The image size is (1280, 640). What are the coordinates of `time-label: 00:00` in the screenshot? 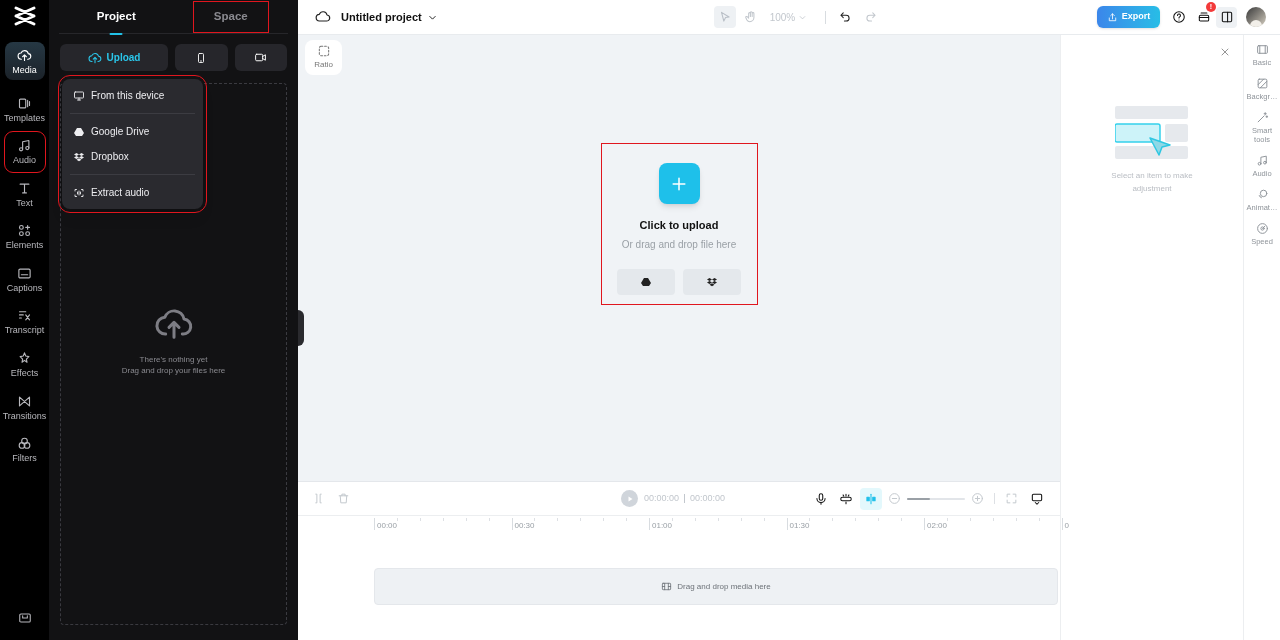 It's located at (387, 526).